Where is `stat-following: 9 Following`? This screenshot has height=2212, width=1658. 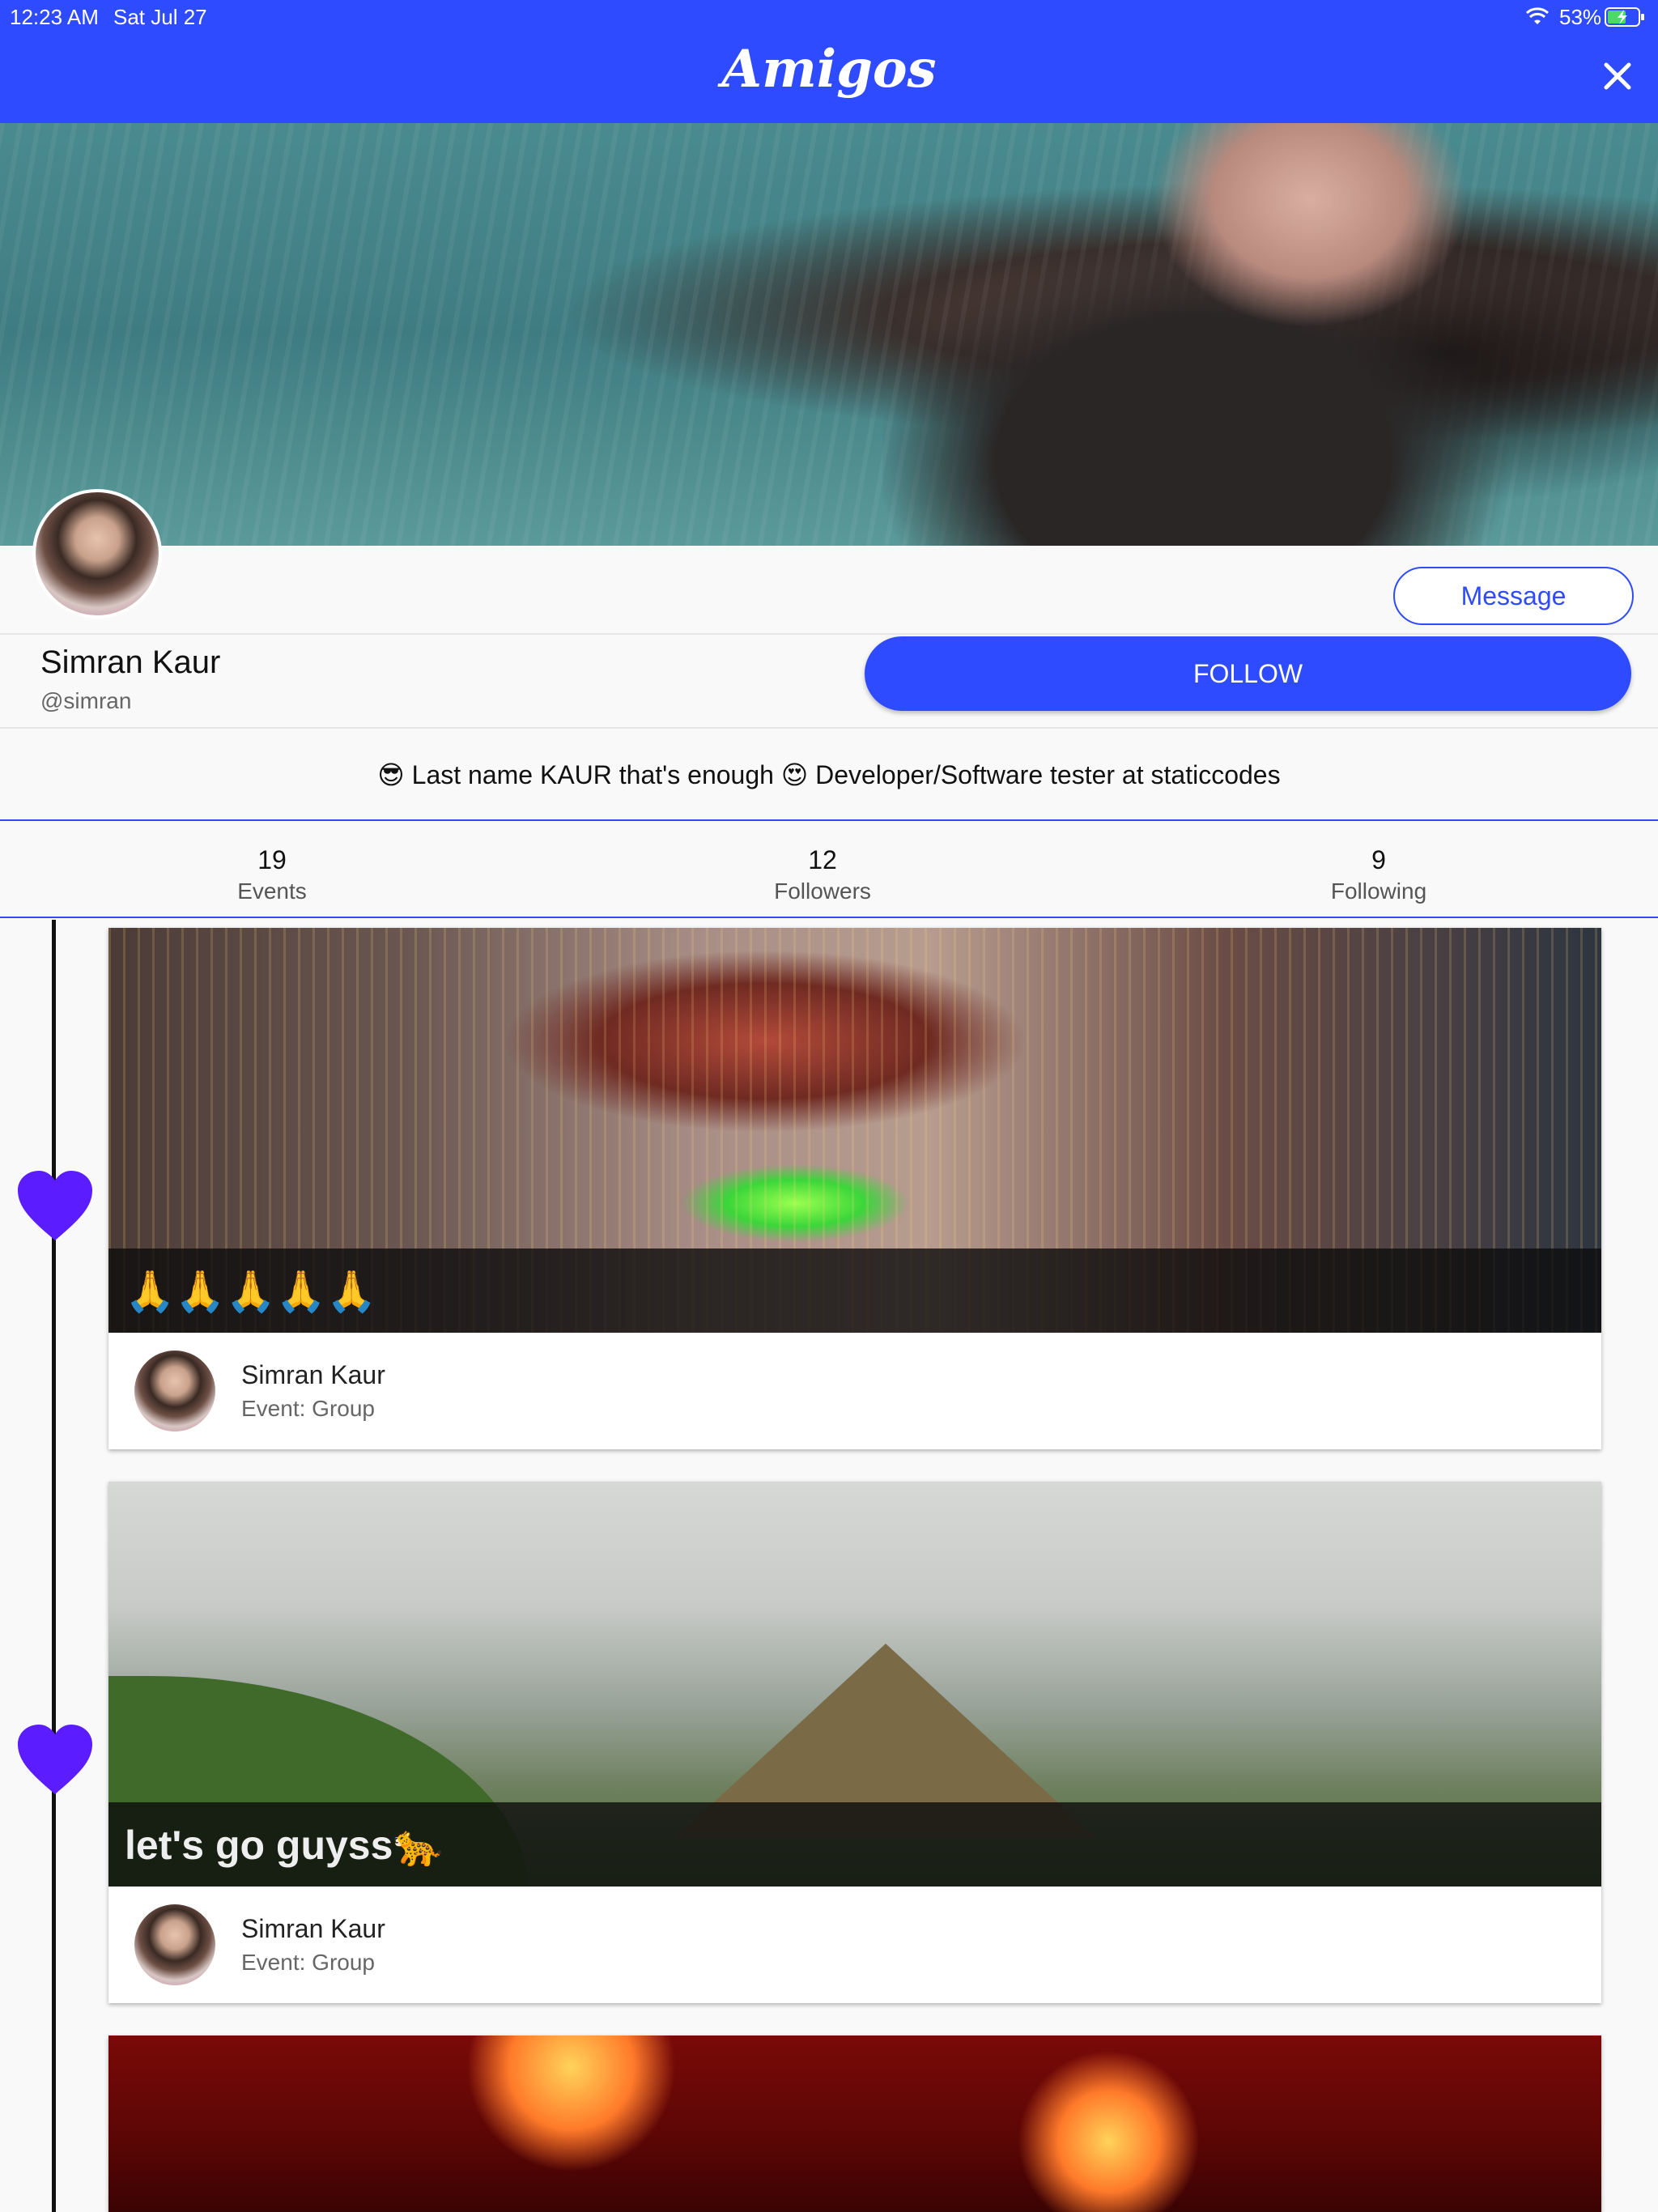
stat-following: 9 Following is located at coordinates (1379, 875).